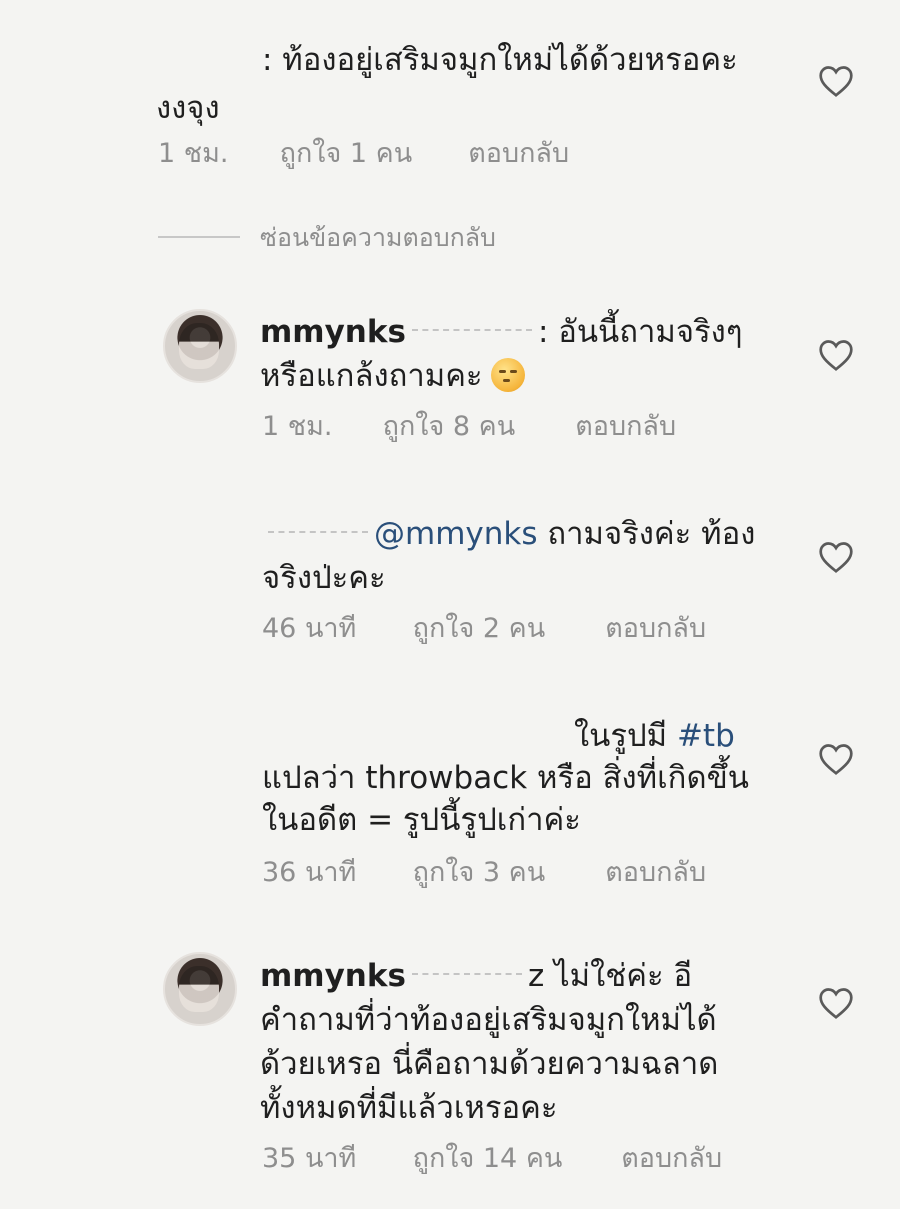  Describe the element at coordinates (456, 534) in the screenshot. I see `comment-3-mention-link: @mmynks` at that location.